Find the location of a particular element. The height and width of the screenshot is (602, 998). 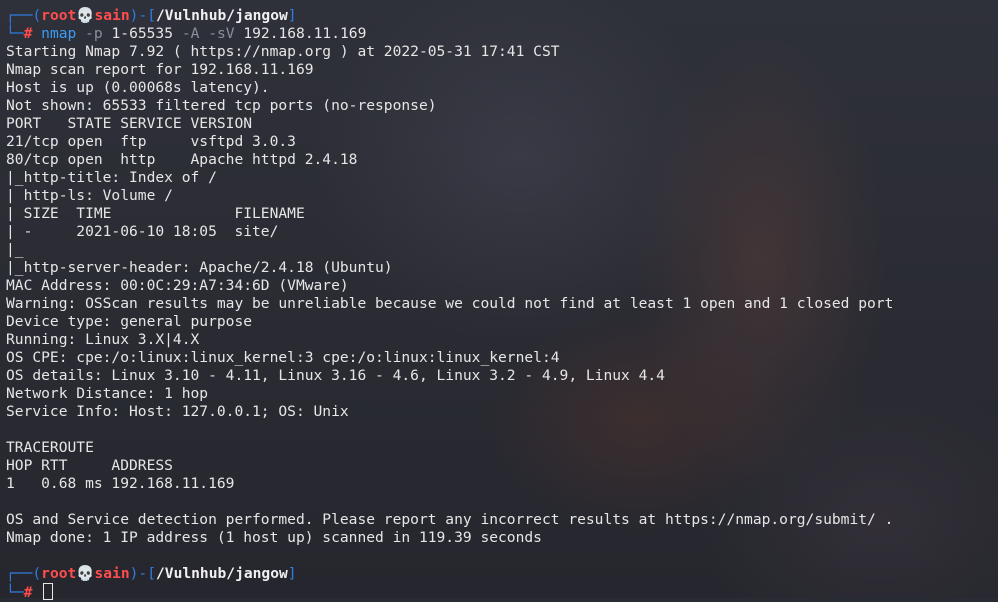

output-line: Host is up (0.00068s latency). is located at coordinates (138, 87).